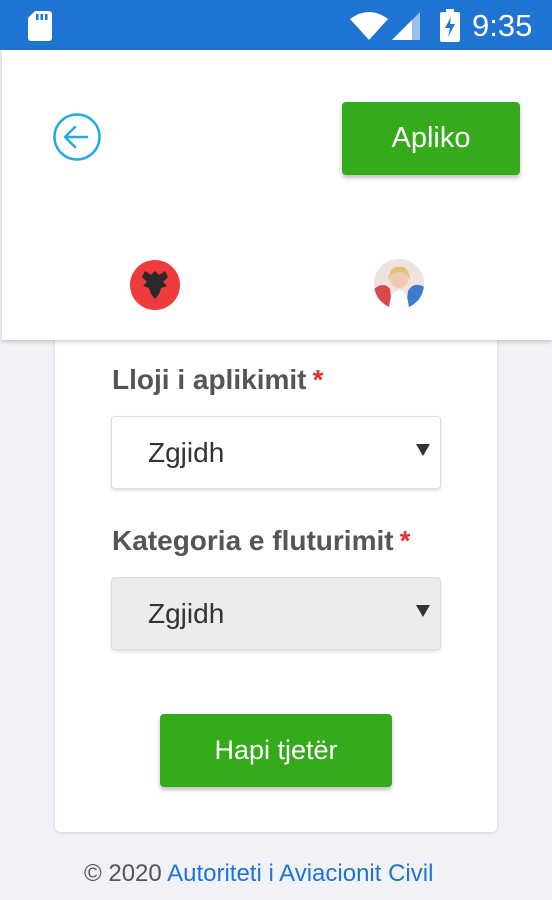 The image size is (552, 900). I want to click on application-type-selected-value: Zgjidh, so click(186, 452).